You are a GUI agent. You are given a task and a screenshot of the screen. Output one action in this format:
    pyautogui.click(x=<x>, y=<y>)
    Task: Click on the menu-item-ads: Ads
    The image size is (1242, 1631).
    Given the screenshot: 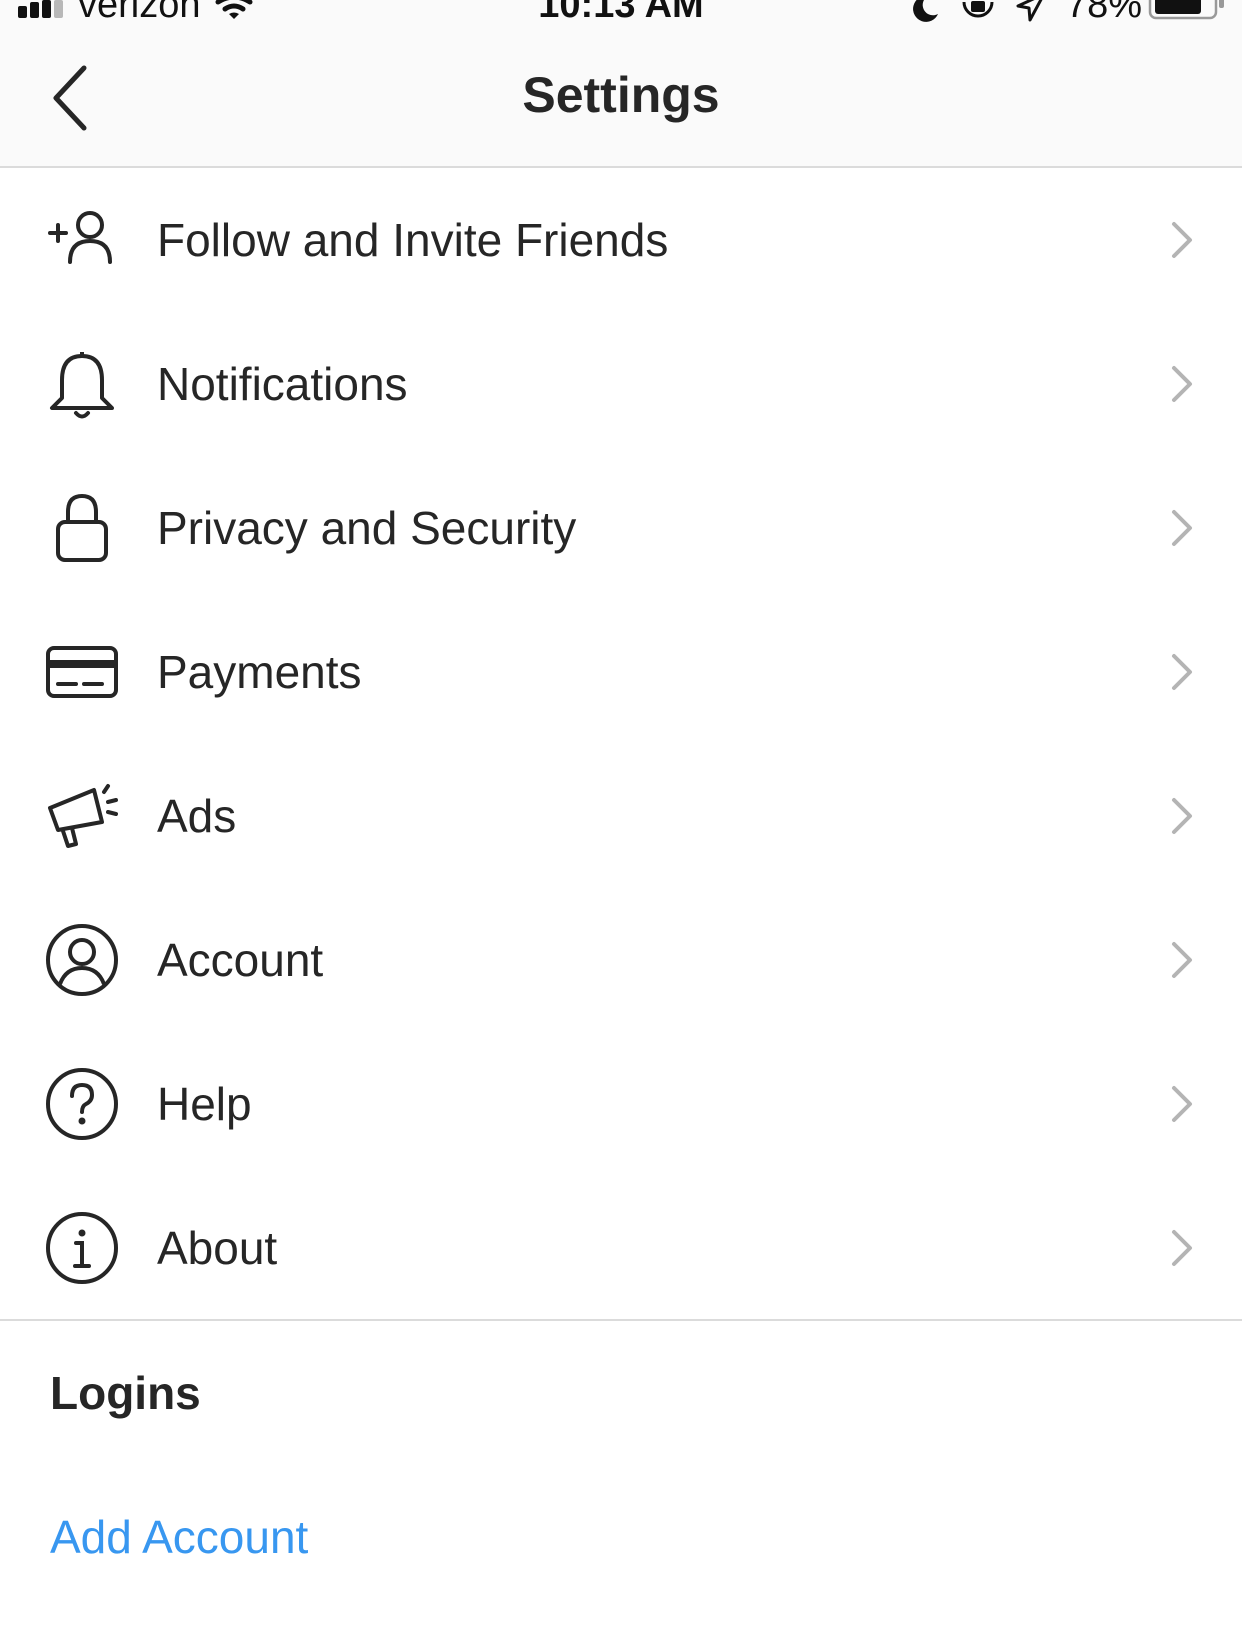 What is the action you would take?
    pyautogui.click(x=621, y=816)
    